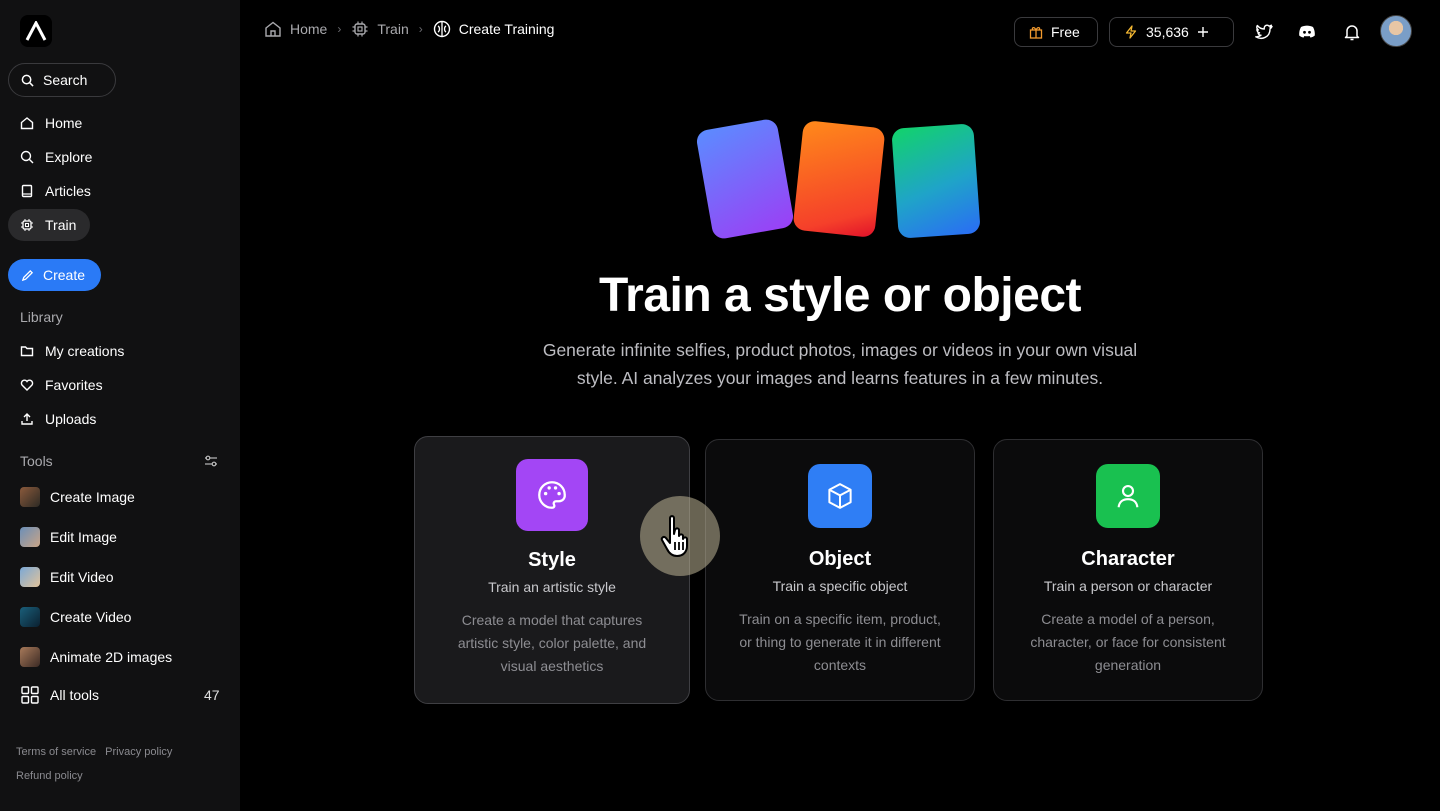 The height and width of the screenshot is (811, 1440). What do you see at coordinates (1307, 32) in the screenshot?
I see `discord-icon` at bounding box center [1307, 32].